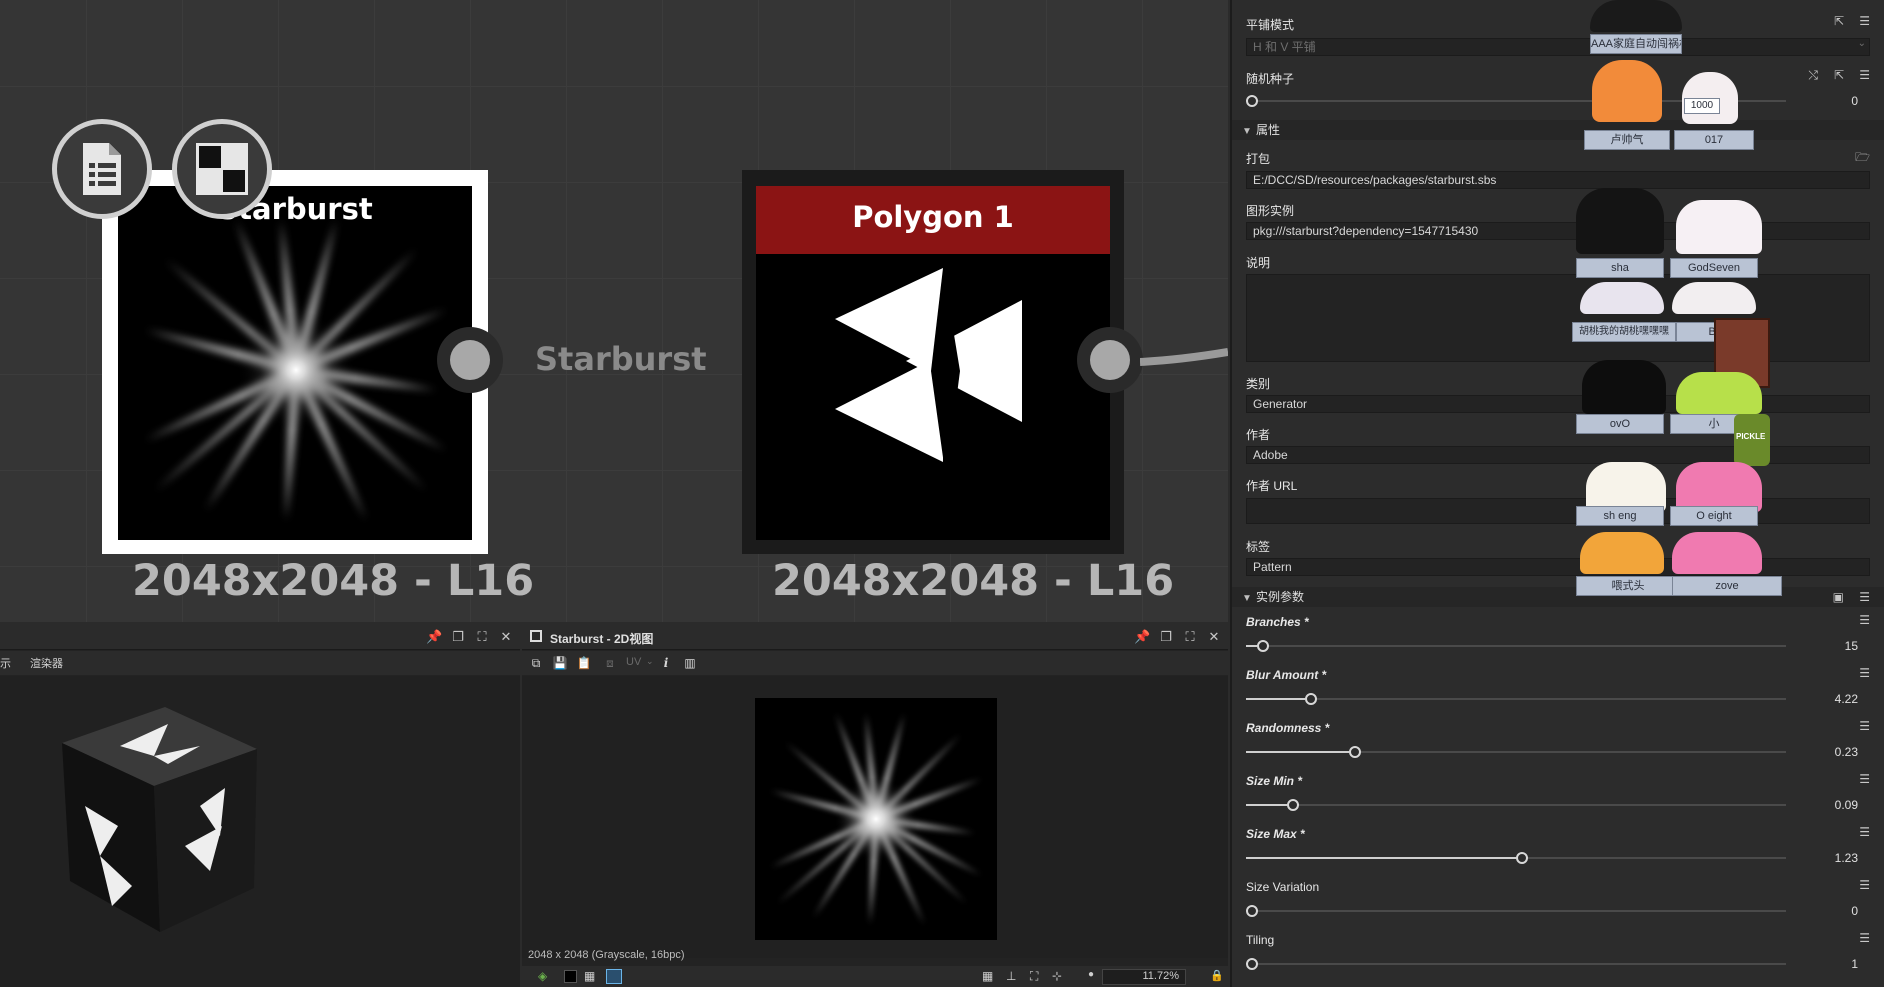  I want to click on 2d-viewport, so click(875, 817).